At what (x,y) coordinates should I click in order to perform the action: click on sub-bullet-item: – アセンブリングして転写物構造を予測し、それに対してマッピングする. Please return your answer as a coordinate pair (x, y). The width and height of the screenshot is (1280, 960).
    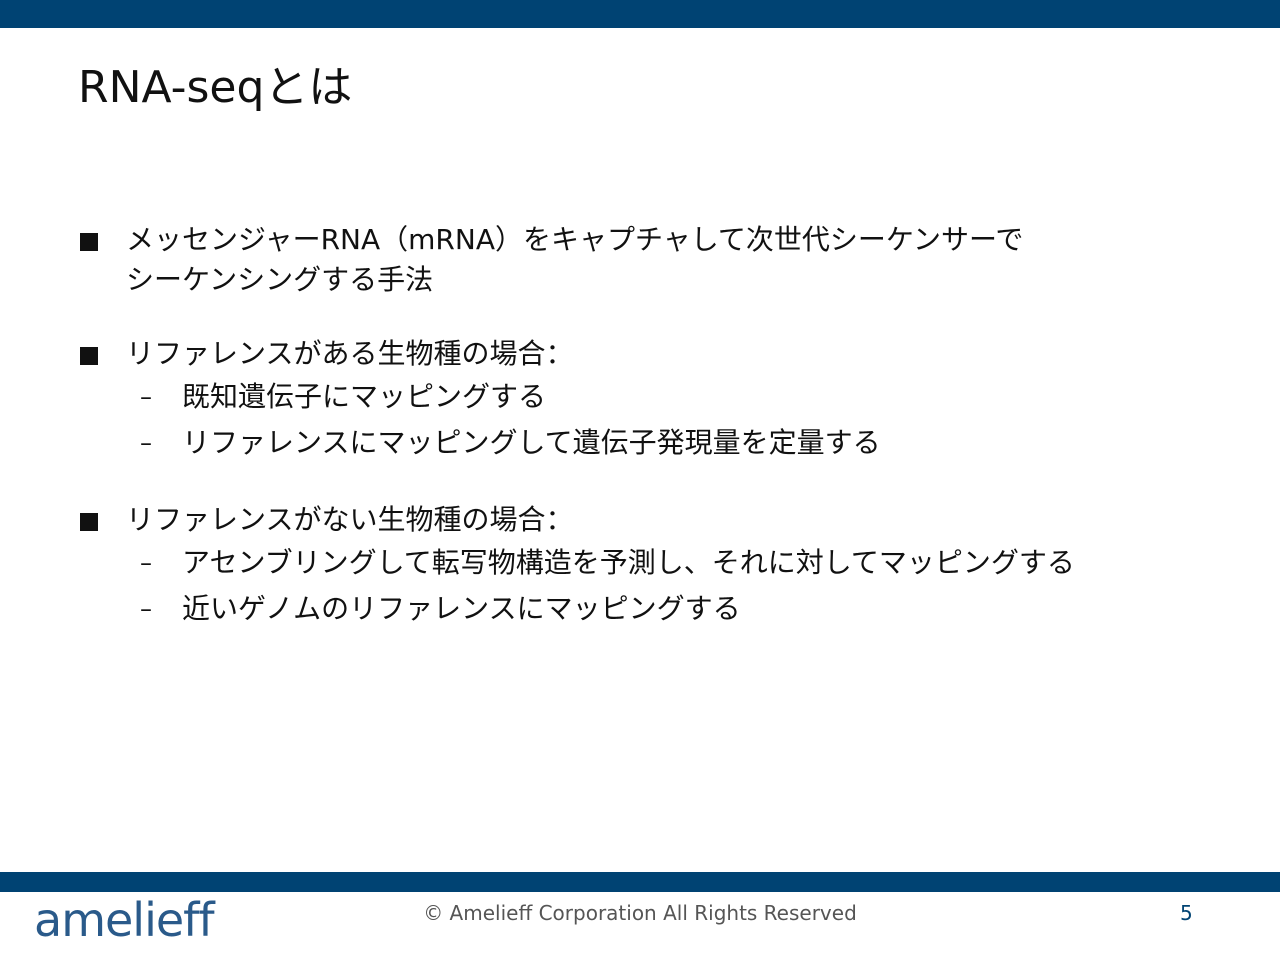
    Looking at the image, I should click on (660, 563).